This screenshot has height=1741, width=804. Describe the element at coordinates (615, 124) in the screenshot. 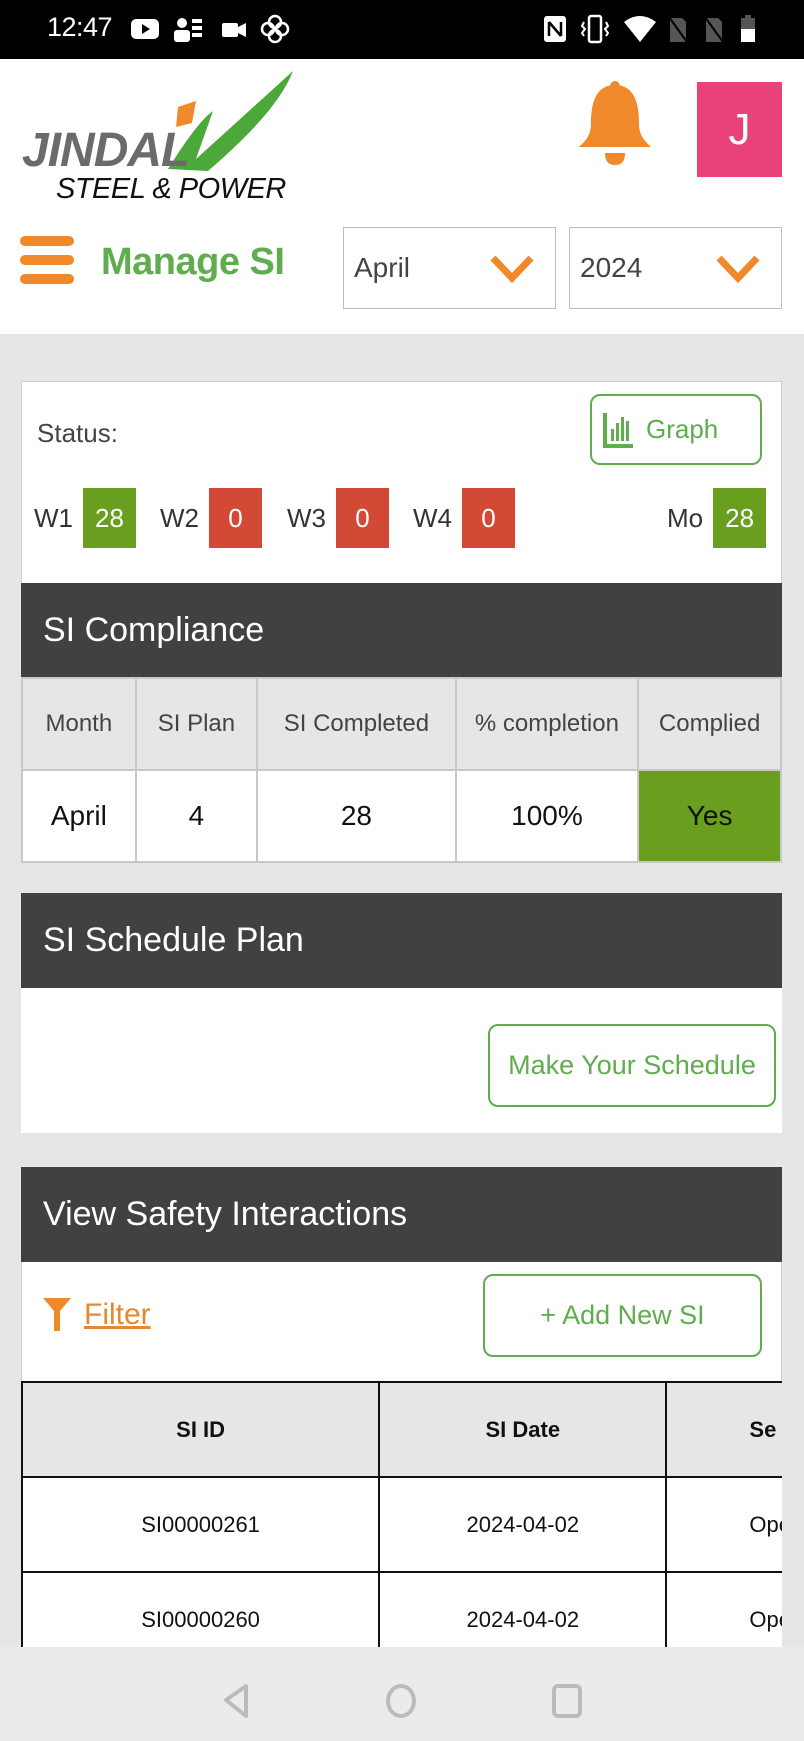

I see `bell-icon` at that location.